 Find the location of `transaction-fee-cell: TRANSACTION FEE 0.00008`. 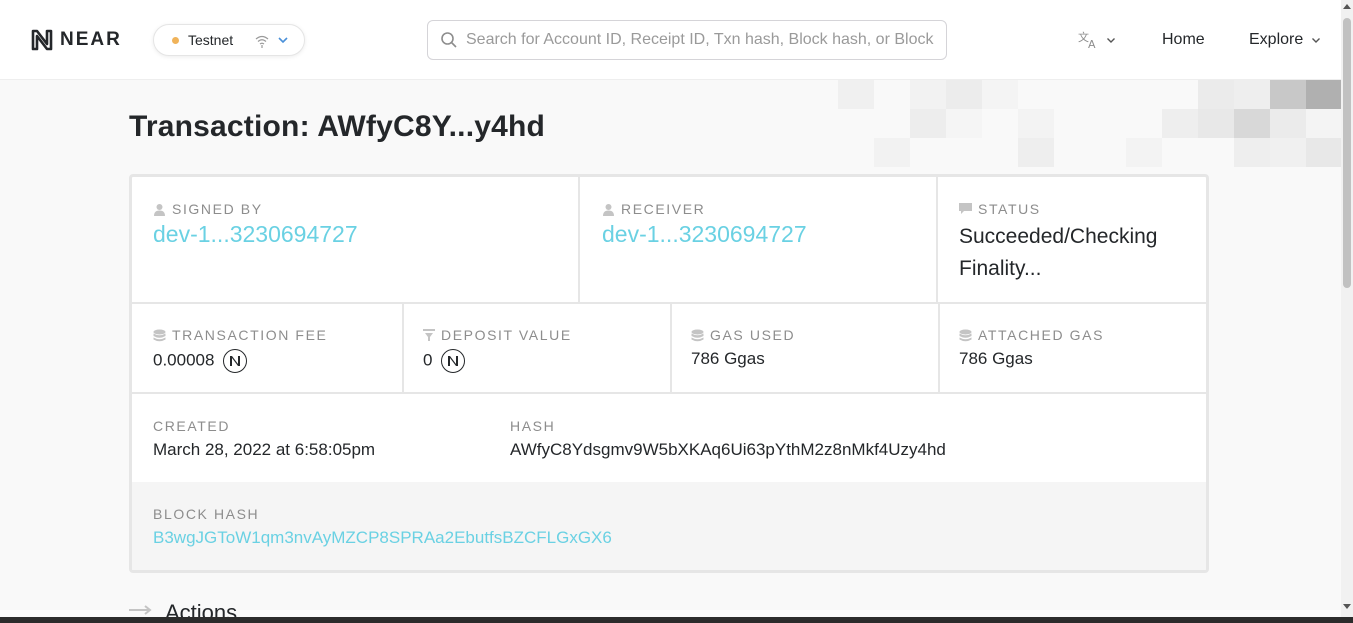

transaction-fee-cell: TRANSACTION FEE 0.00008 is located at coordinates (240, 350).